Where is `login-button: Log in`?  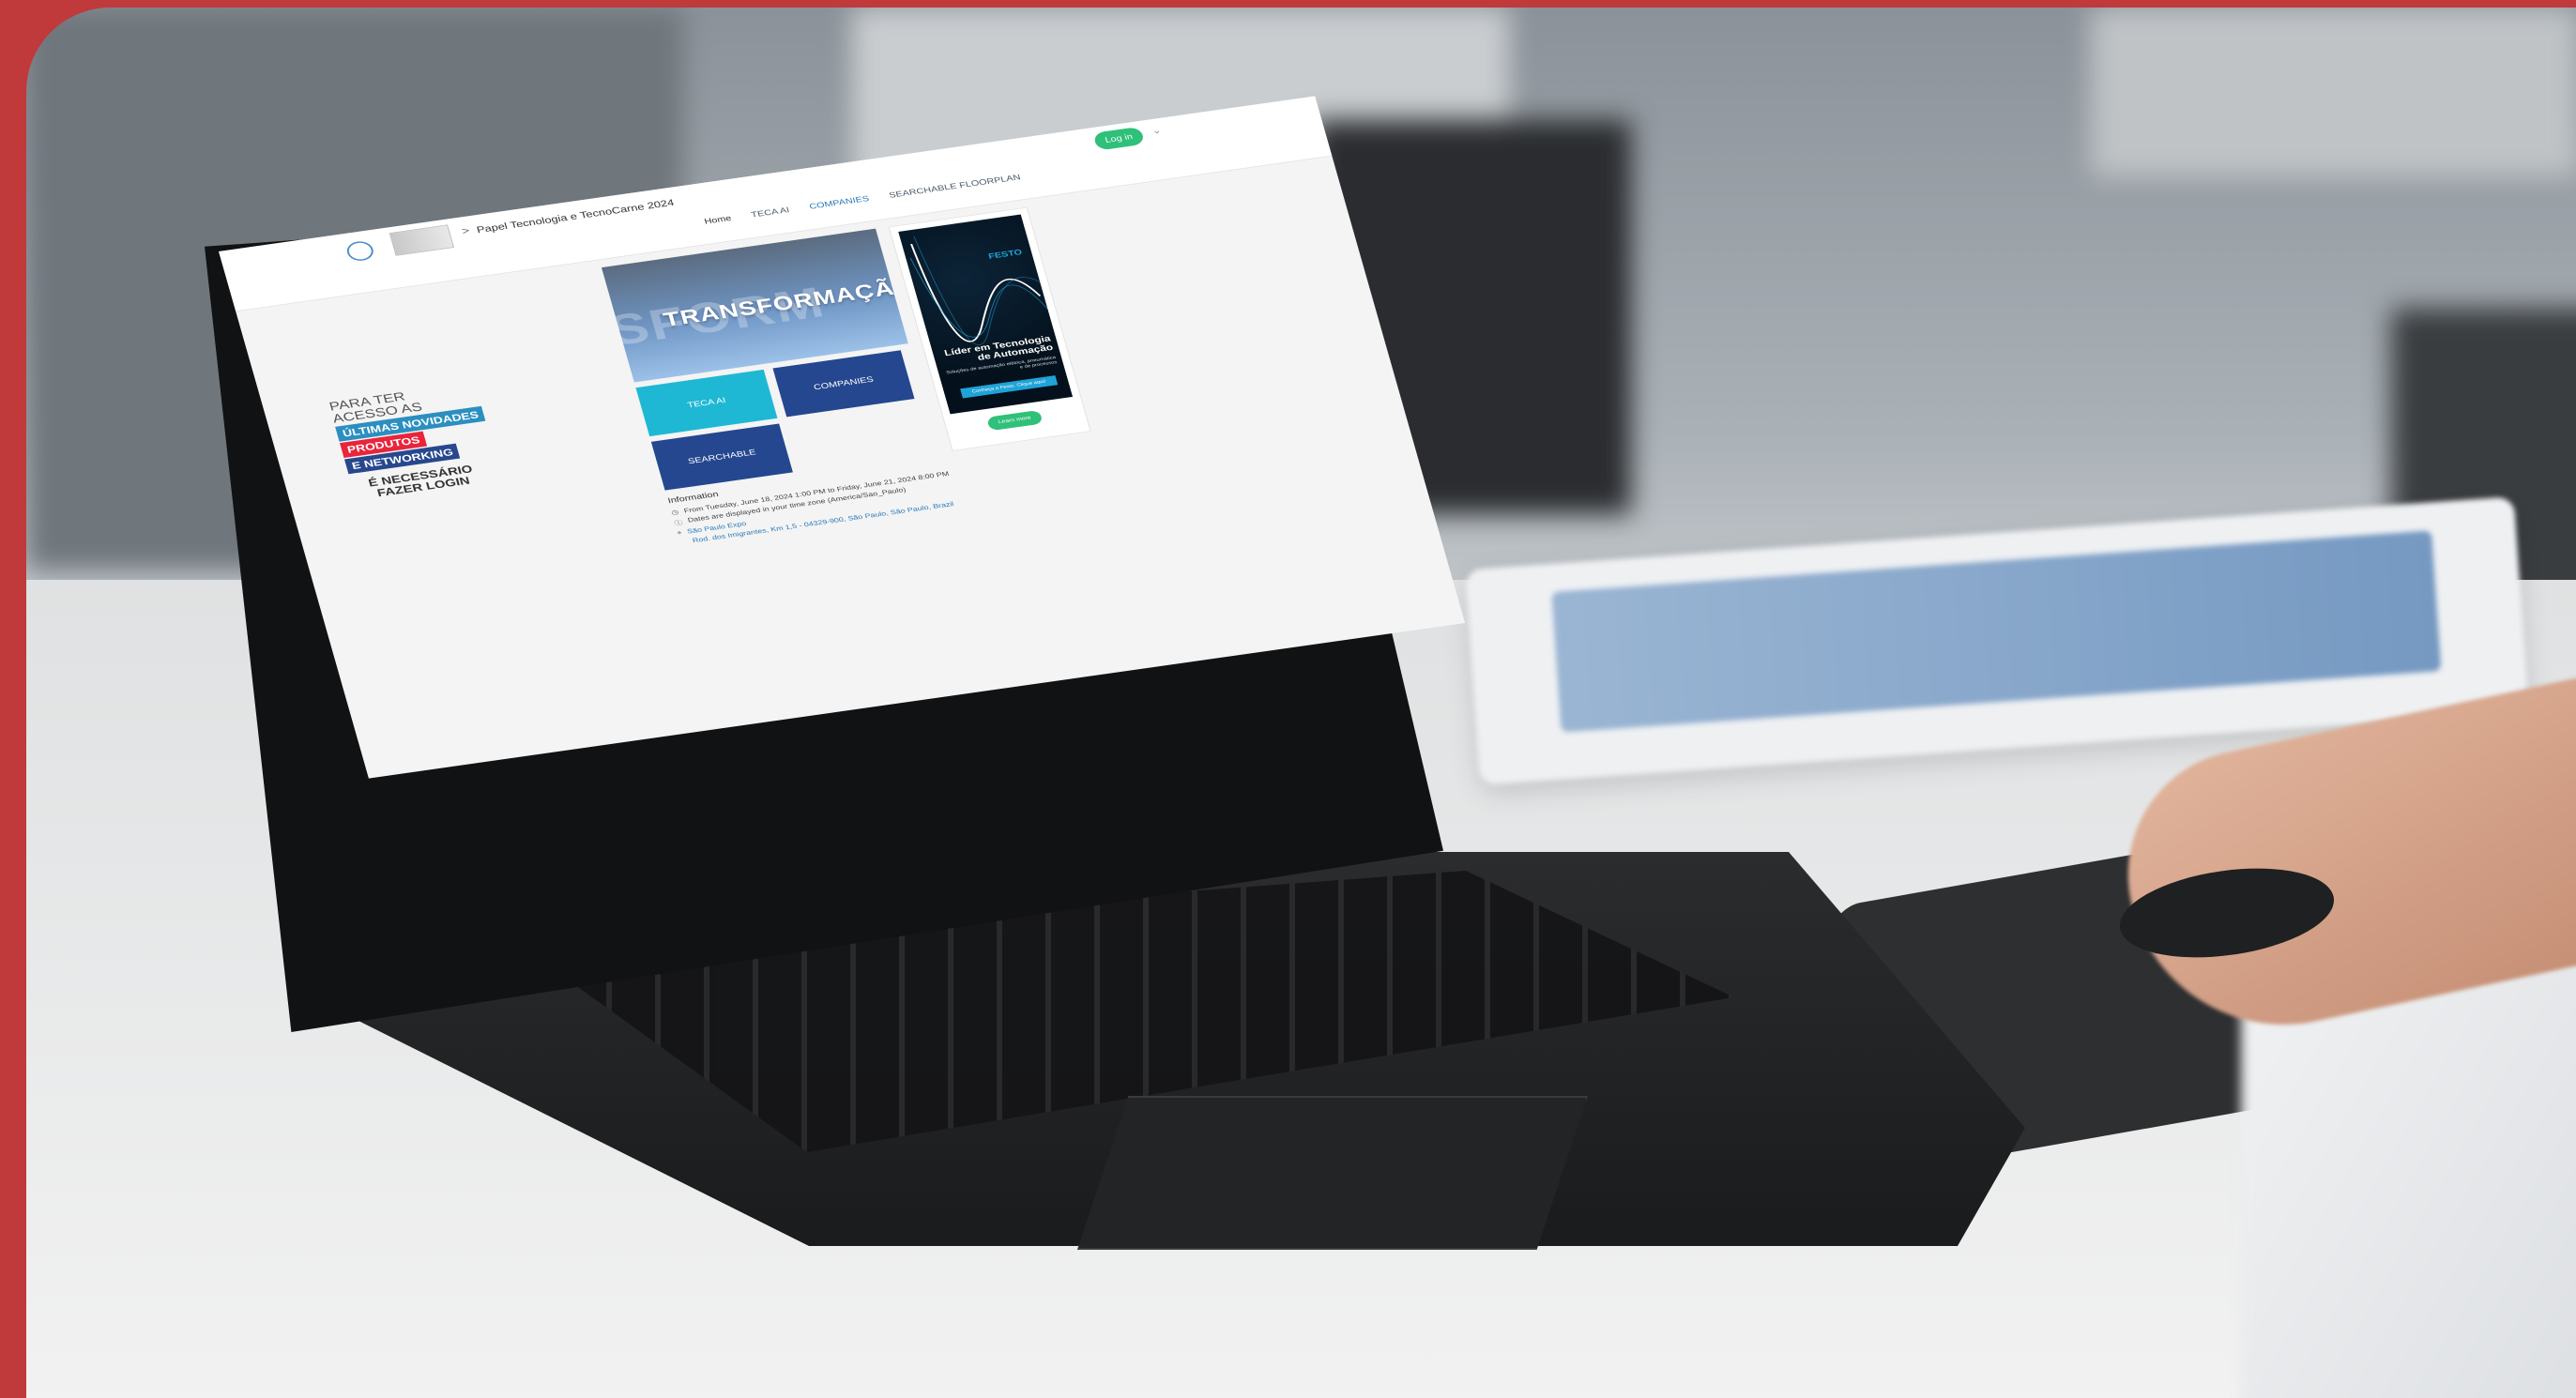 login-button: Log in is located at coordinates (1119, 138).